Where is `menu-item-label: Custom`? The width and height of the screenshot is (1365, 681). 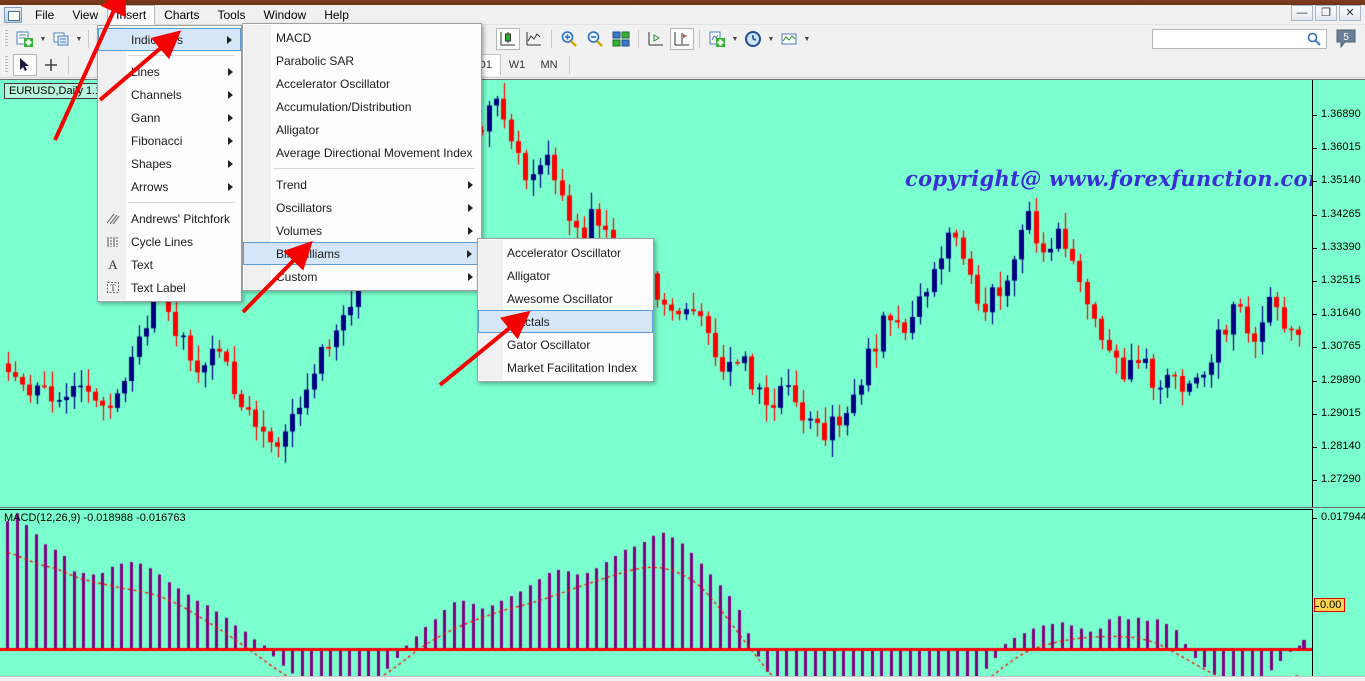
menu-item-label: Custom is located at coordinates (297, 276).